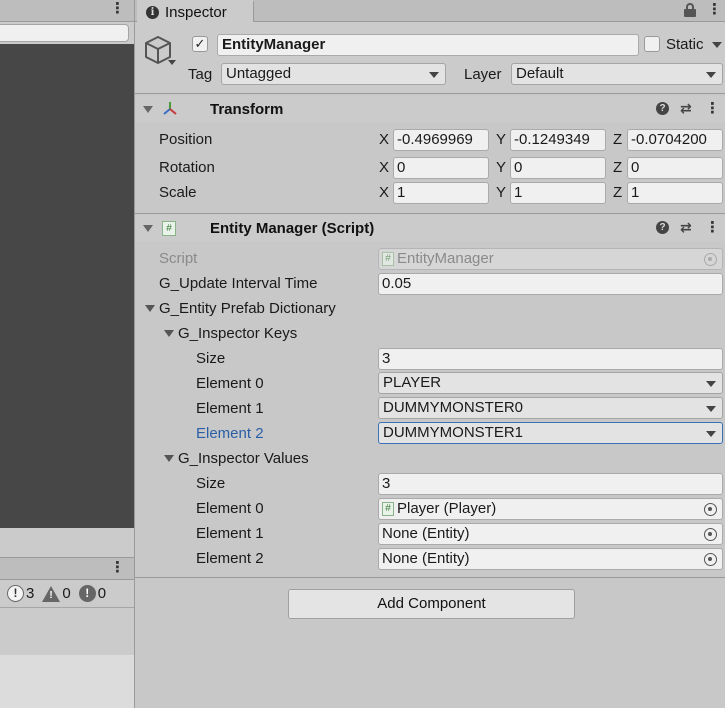 The image size is (725, 708). What do you see at coordinates (117, 567) in the screenshot?
I see `console-kebab-icon: ⋮` at bounding box center [117, 567].